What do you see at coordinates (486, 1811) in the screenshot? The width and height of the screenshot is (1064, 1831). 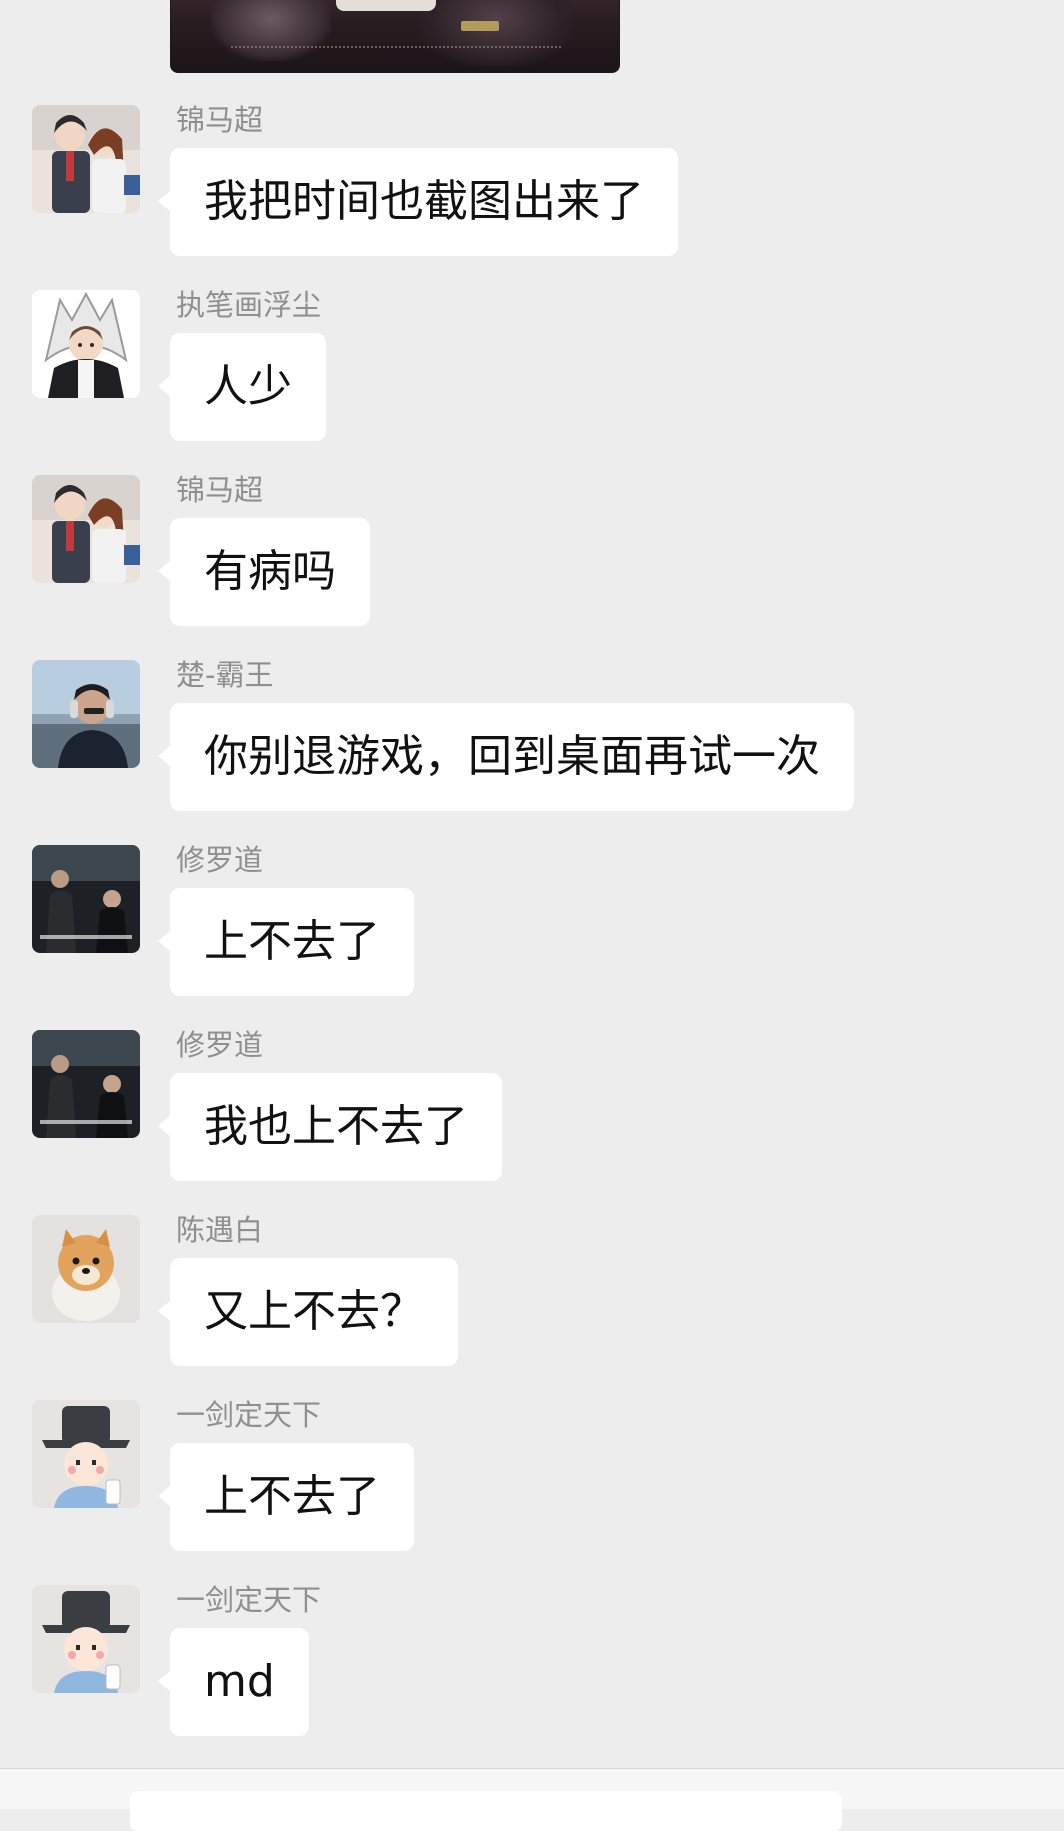 I see `message-input` at bounding box center [486, 1811].